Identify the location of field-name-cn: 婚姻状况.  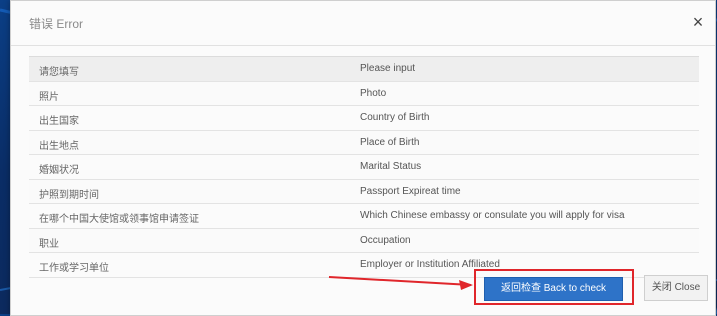
(59, 170).